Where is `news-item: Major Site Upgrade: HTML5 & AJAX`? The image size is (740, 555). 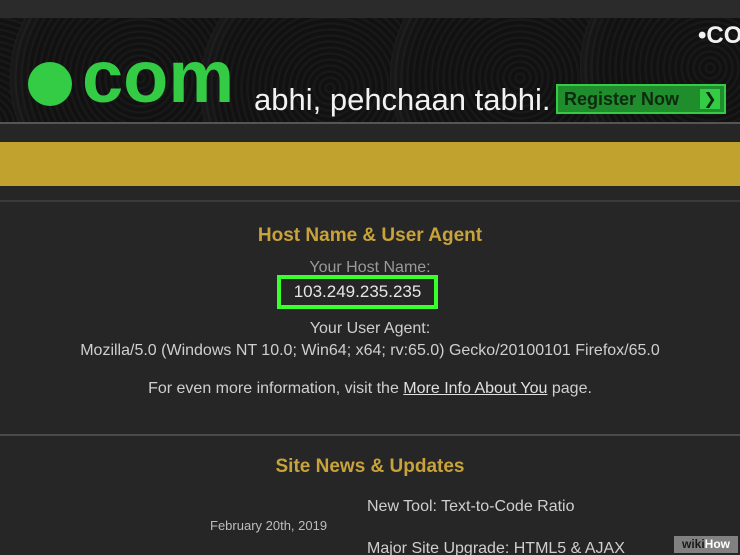
news-item: Major Site Upgrade: HTML5 & AJAX is located at coordinates (496, 547).